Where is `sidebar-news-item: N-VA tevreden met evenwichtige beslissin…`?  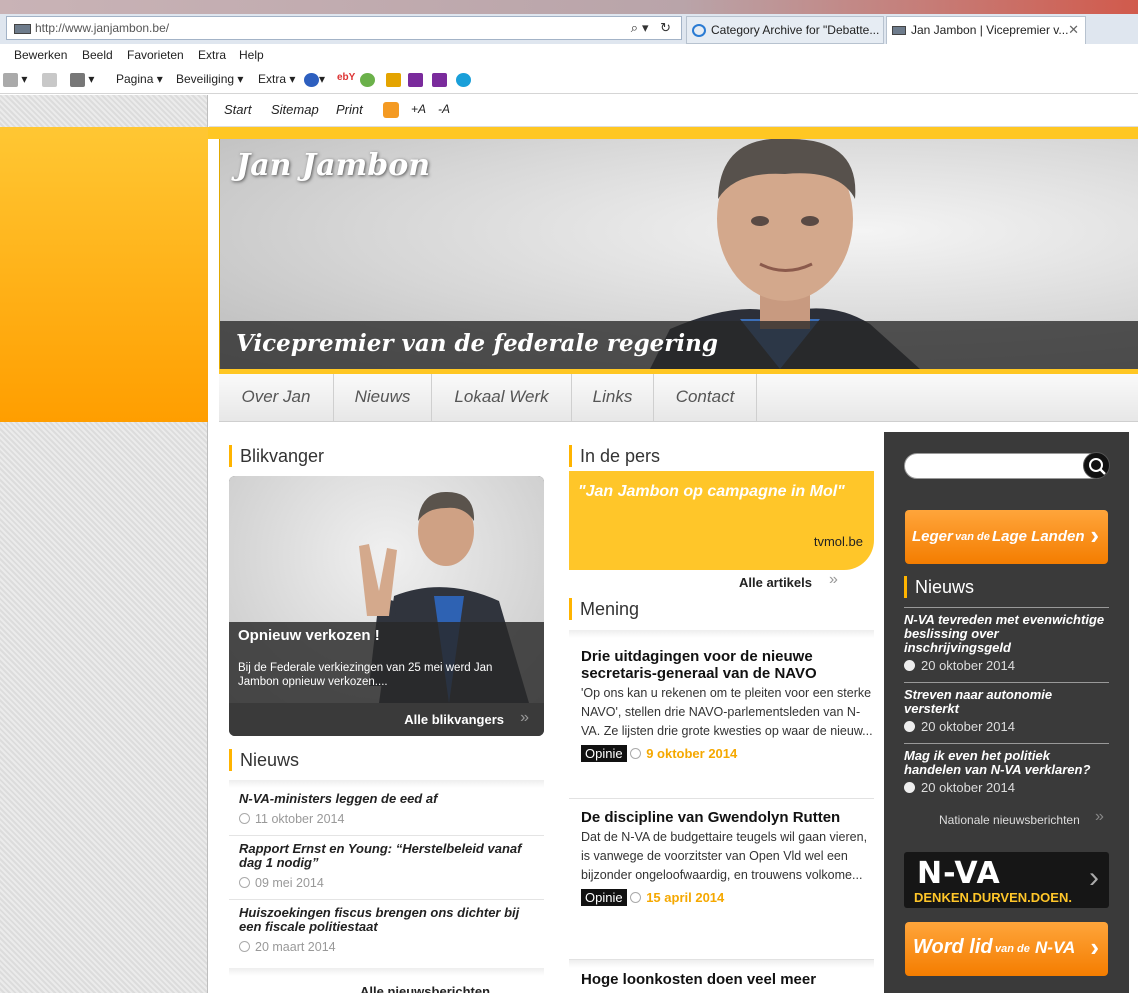 sidebar-news-item: N-VA tevreden met evenwichtige beslissin… is located at coordinates (1006, 644).